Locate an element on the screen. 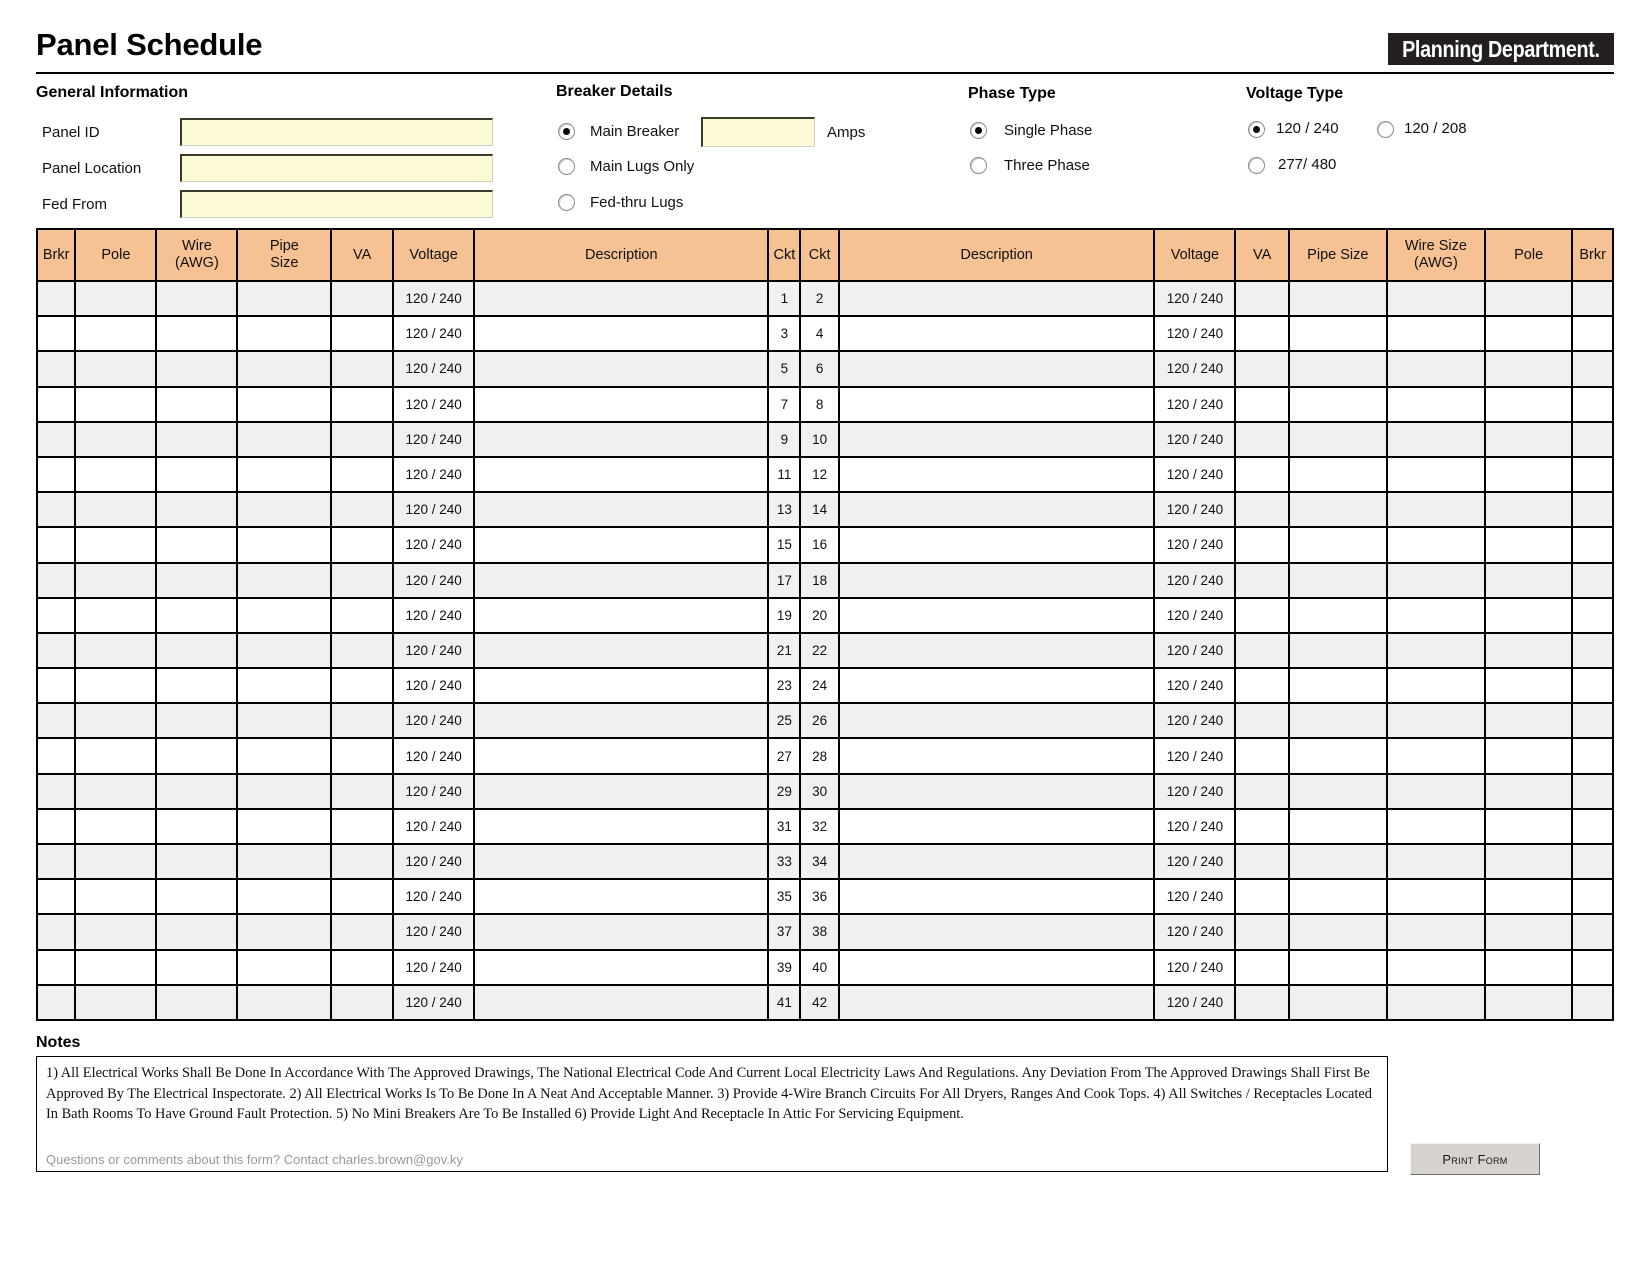  radio-main-breaker is located at coordinates (566, 131).